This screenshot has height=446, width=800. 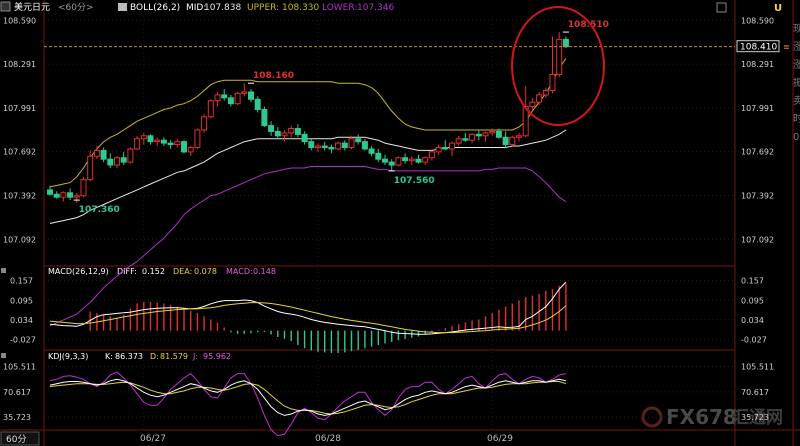 What do you see at coordinates (264, 271) in the screenshot?
I see `macd-macd-value: 0.148` at bounding box center [264, 271].